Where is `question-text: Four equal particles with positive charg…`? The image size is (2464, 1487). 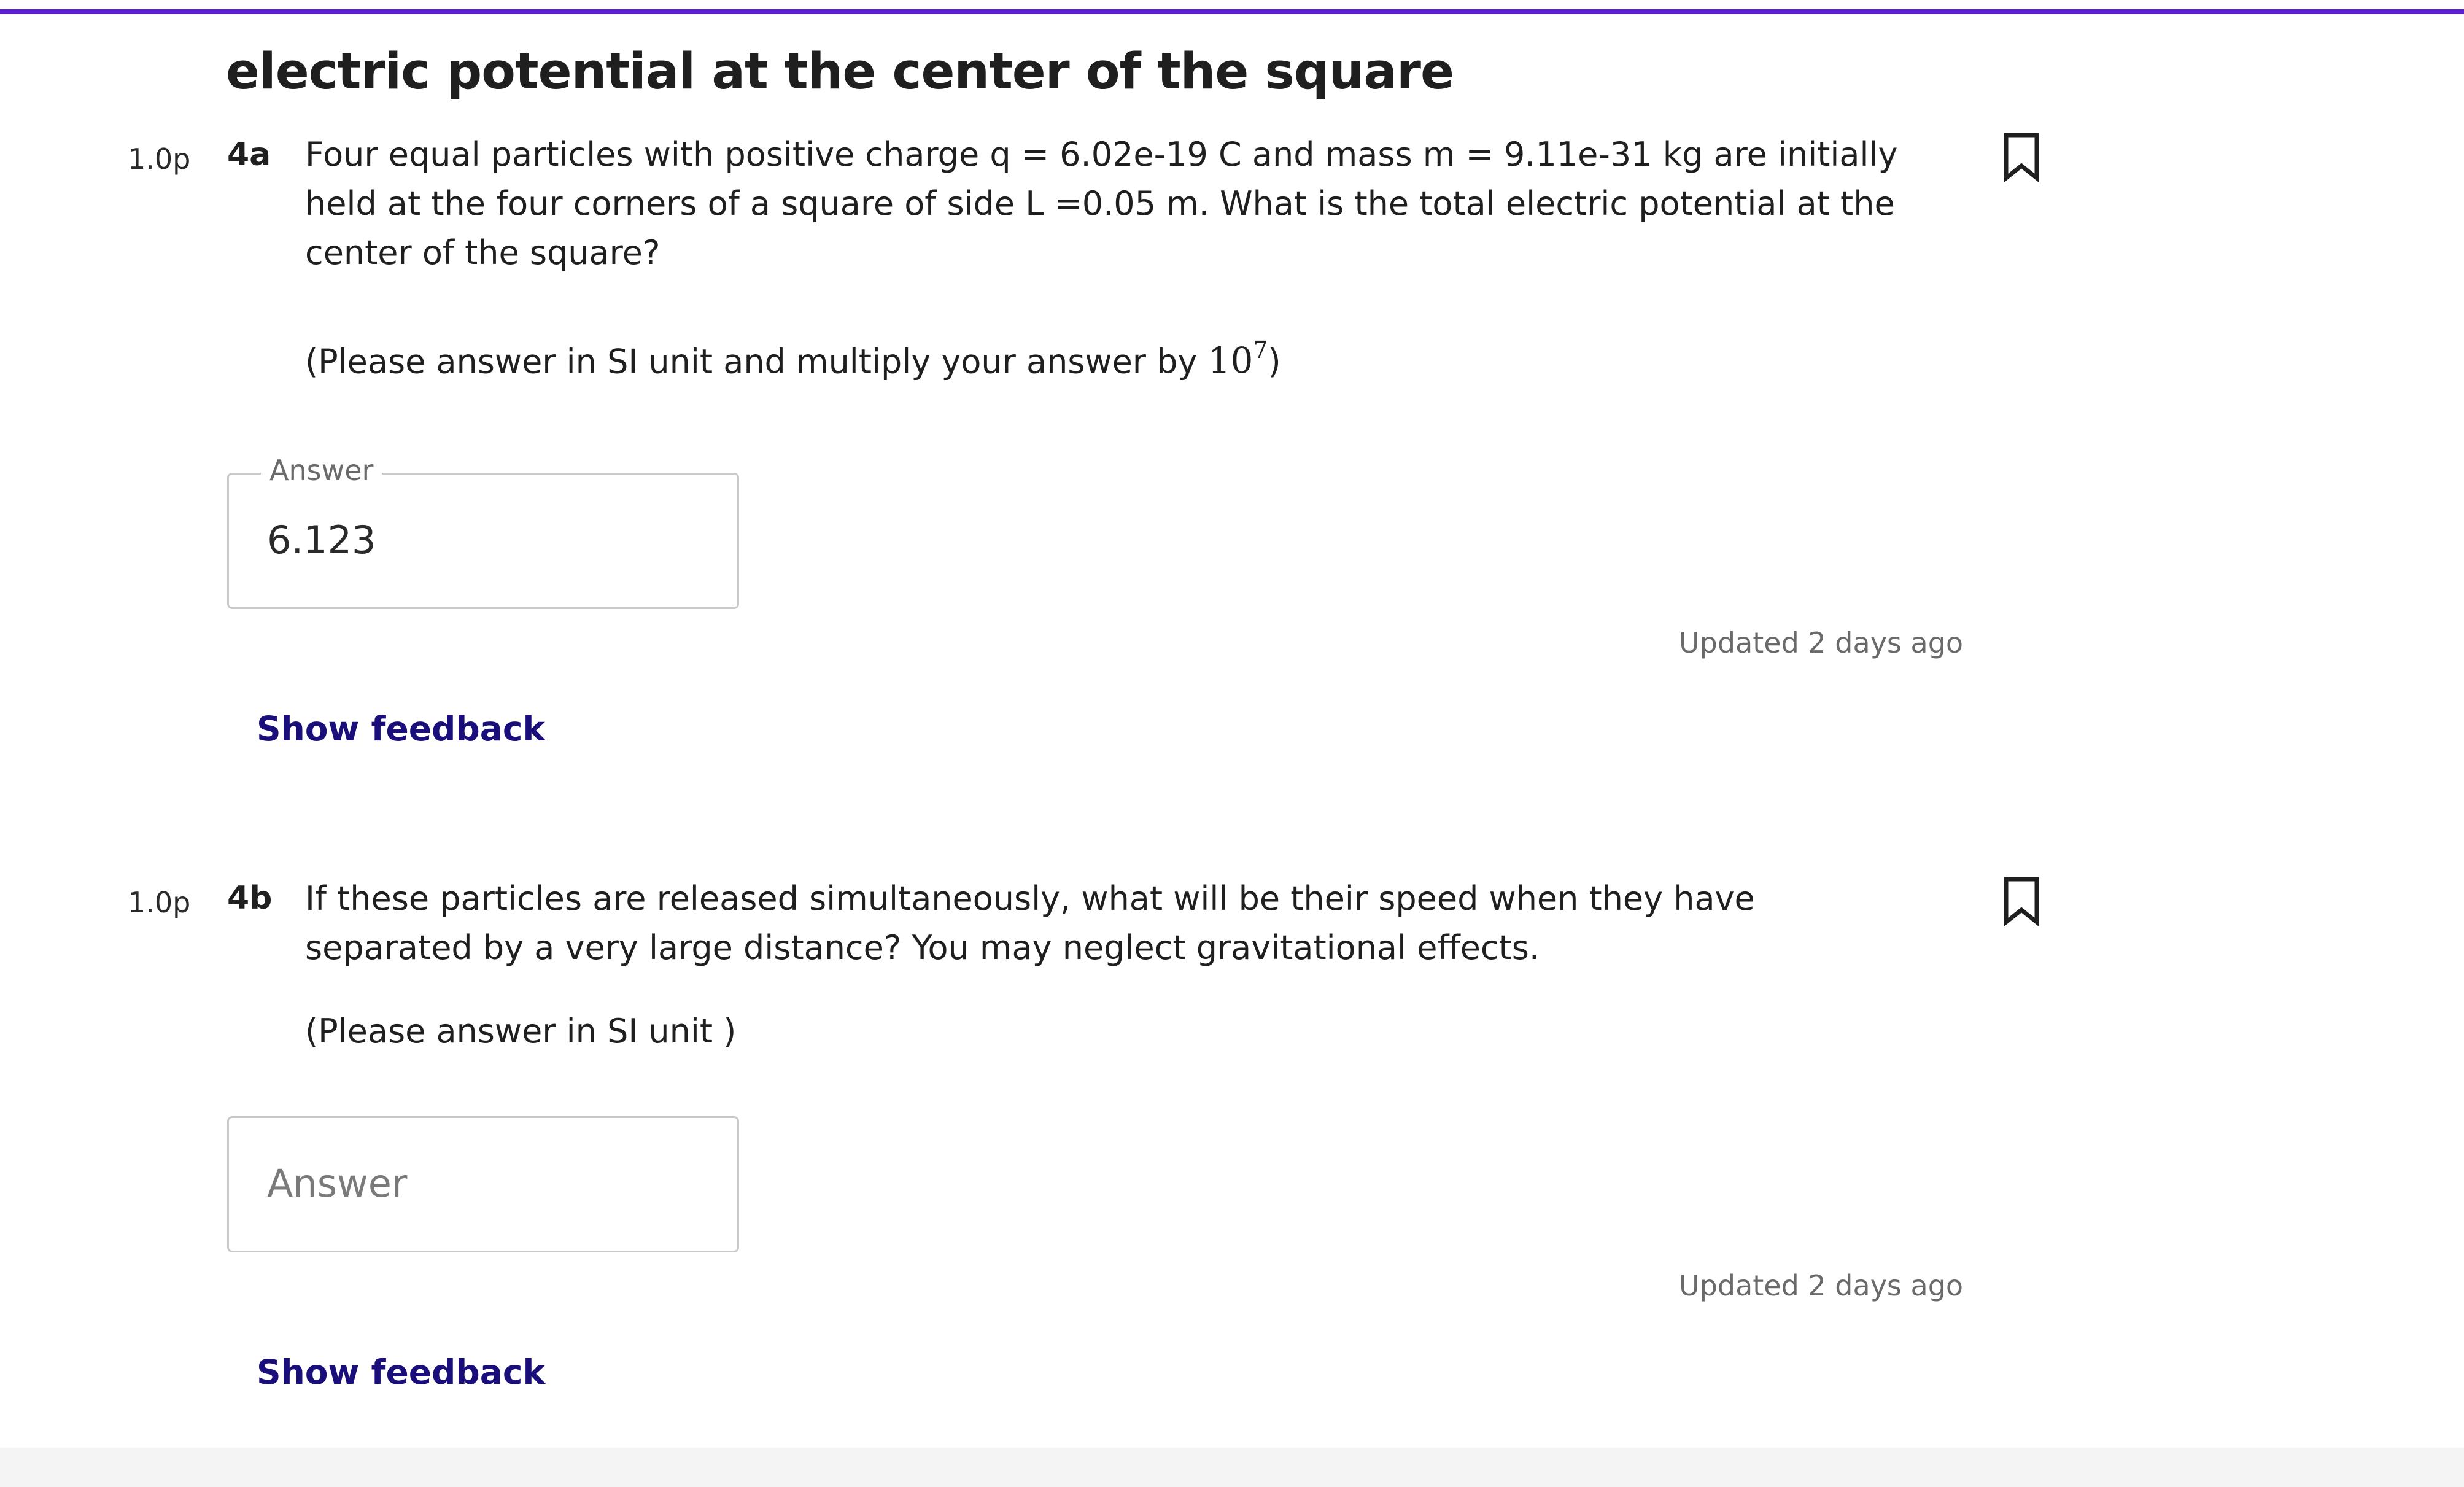 question-text: Four equal particles with positive charg… is located at coordinates (1101, 203).